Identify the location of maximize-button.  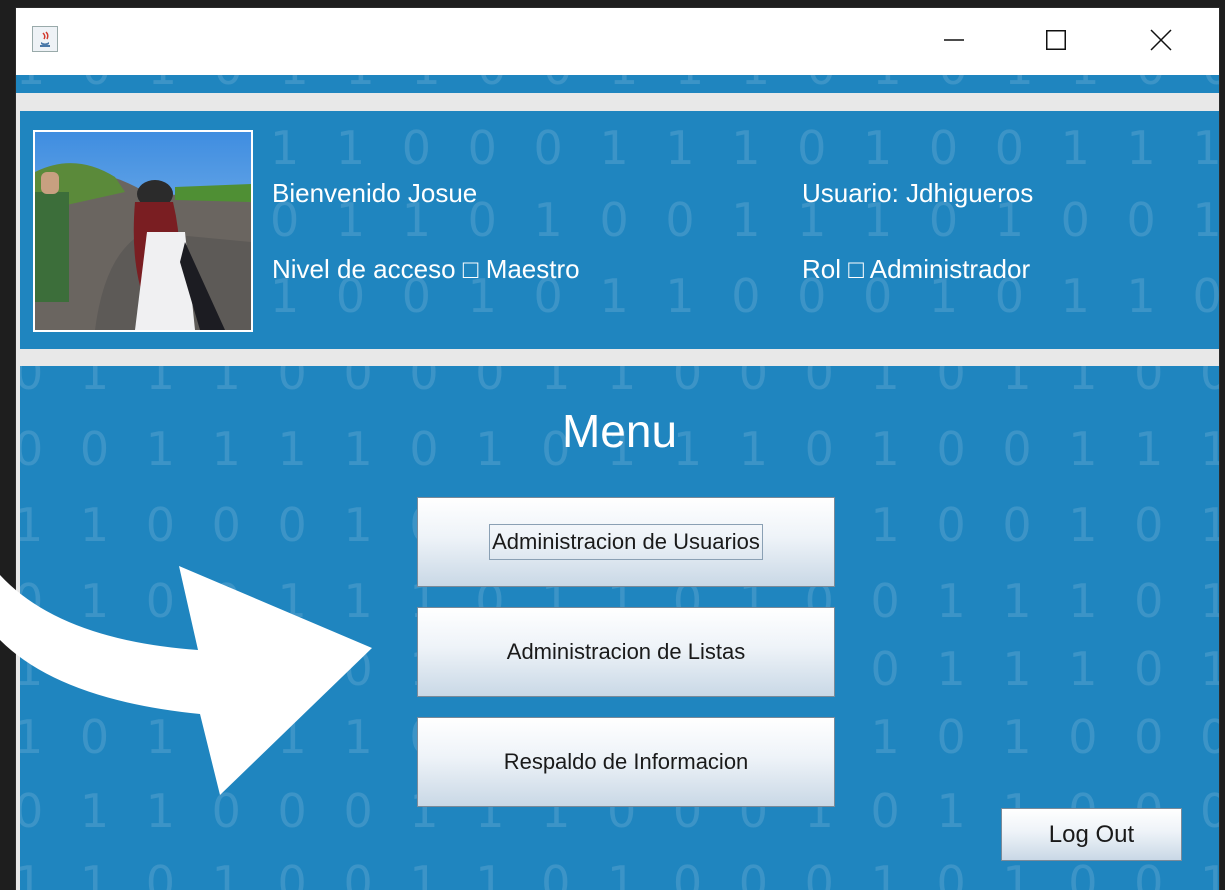
(1056, 40).